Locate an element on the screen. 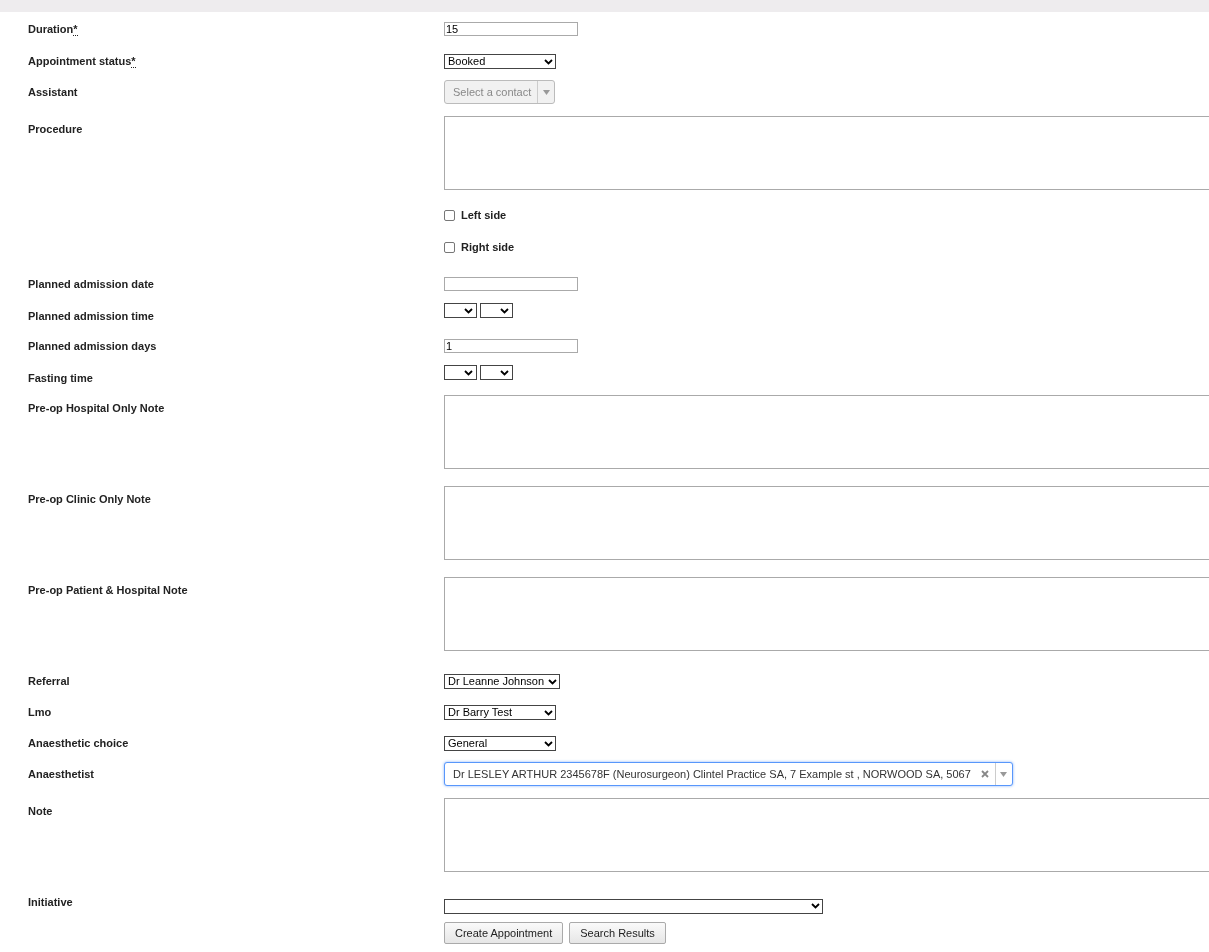 The width and height of the screenshot is (1209, 952). field-label: Appointment status* is located at coordinates (82, 61).